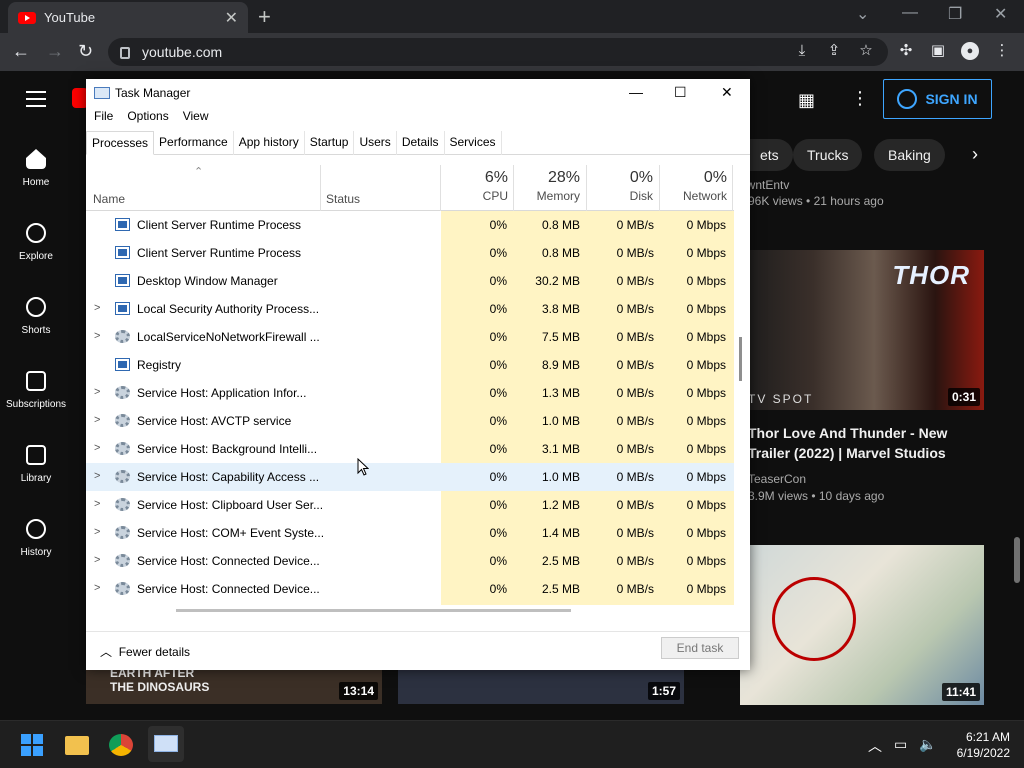 This screenshot has width=1024, height=768. What do you see at coordinates (33, 745) in the screenshot?
I see `start-icon` at bounding box center [33, 745].